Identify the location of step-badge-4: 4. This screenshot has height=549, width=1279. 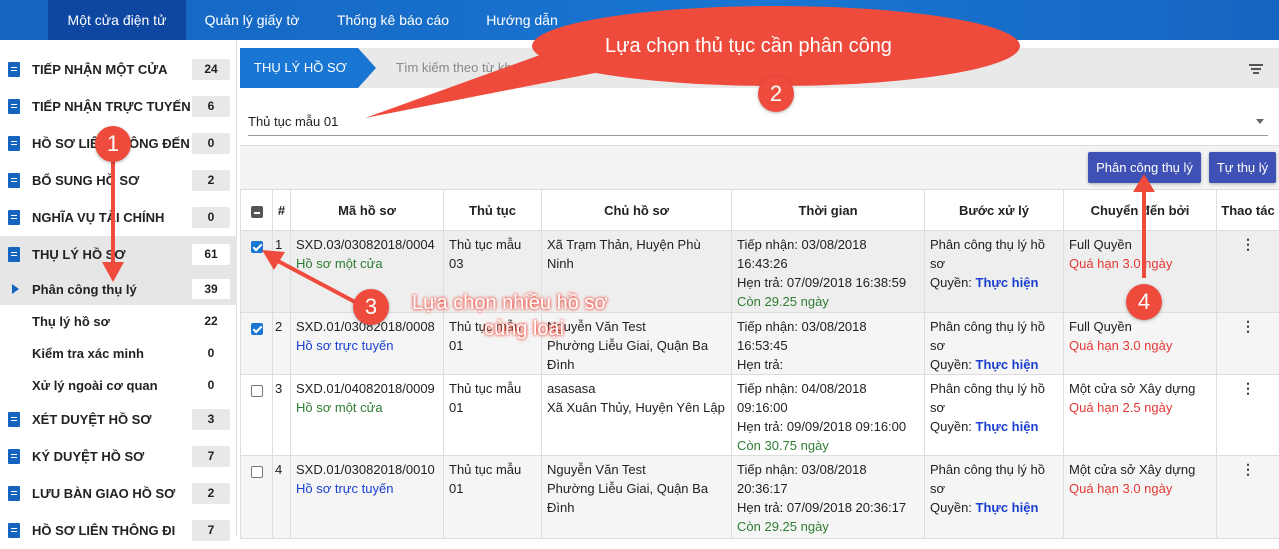
(1144, 302).